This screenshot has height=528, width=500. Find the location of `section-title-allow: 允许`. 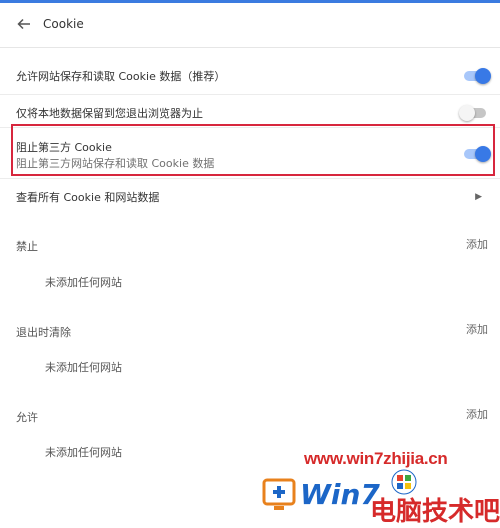

section-title-allow: 允许 is located at coordinates (27, 417).